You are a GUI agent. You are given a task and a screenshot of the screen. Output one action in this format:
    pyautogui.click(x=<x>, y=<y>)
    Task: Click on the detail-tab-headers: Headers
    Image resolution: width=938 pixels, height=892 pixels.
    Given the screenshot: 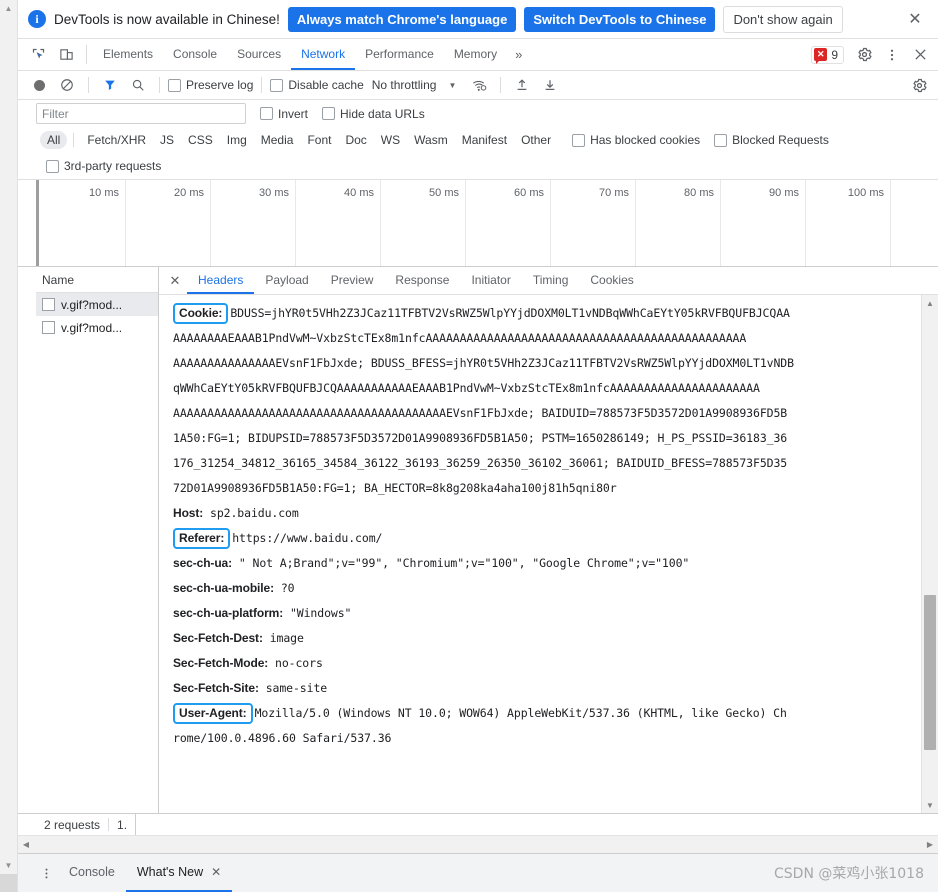 What is the action you would take?
    pyautogui.click(x=221, y=280)
    